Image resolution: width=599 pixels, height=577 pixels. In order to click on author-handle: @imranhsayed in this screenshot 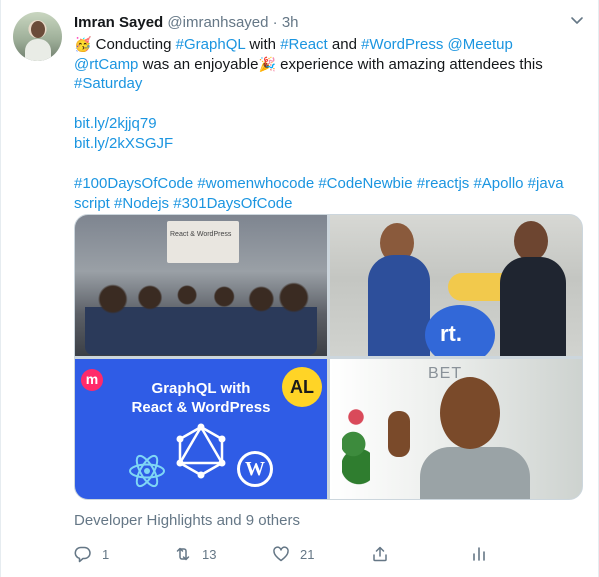, I will do `click(217, 22)`.